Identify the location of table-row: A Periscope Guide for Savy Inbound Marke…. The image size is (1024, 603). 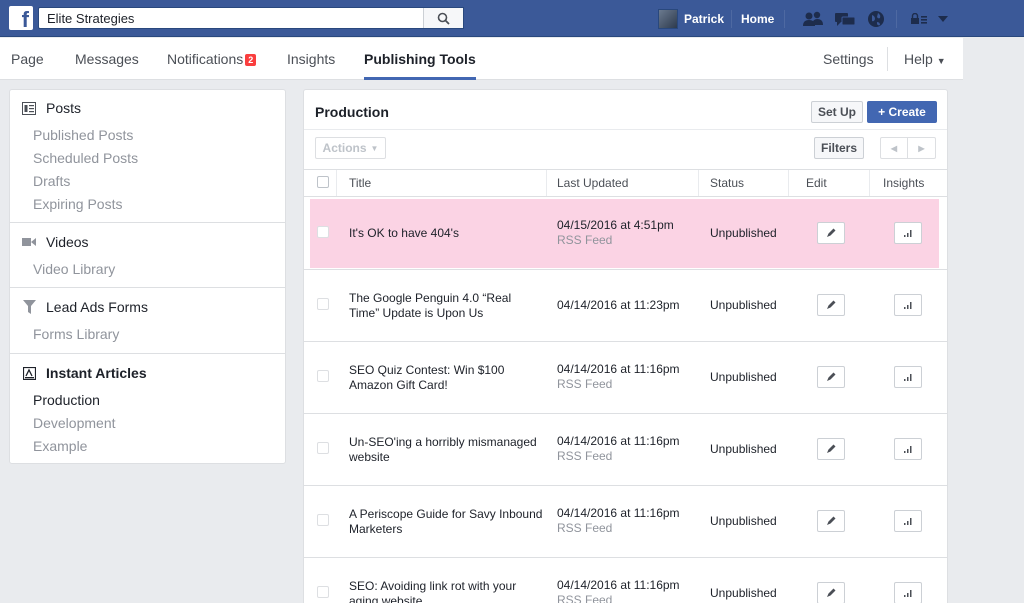
(625, 522).